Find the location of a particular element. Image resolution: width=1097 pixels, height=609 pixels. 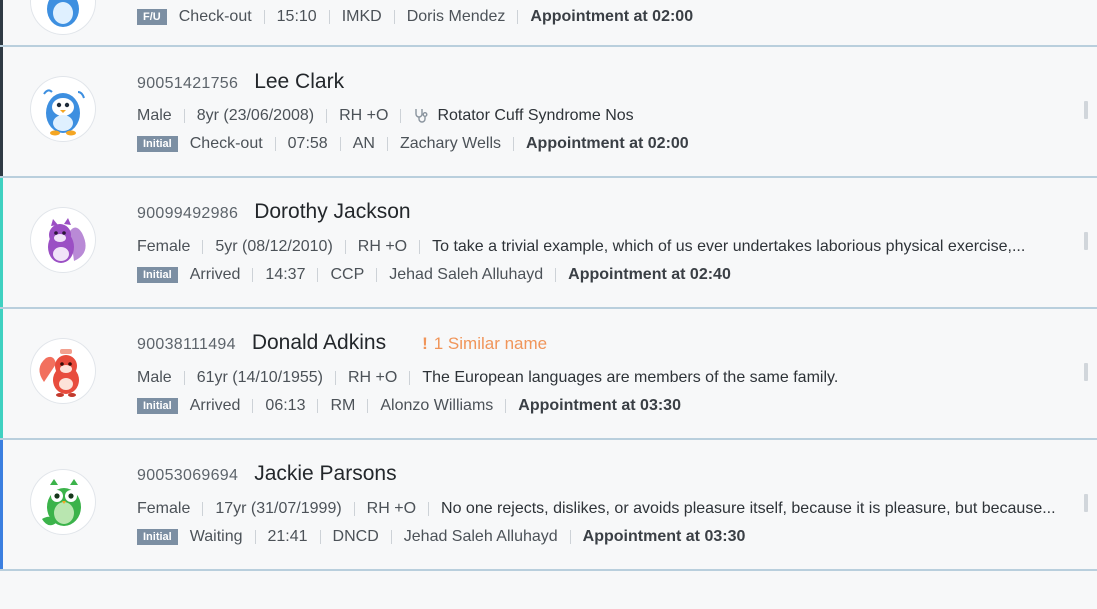

patient-gender: Male is located at coordinates (154, 115).